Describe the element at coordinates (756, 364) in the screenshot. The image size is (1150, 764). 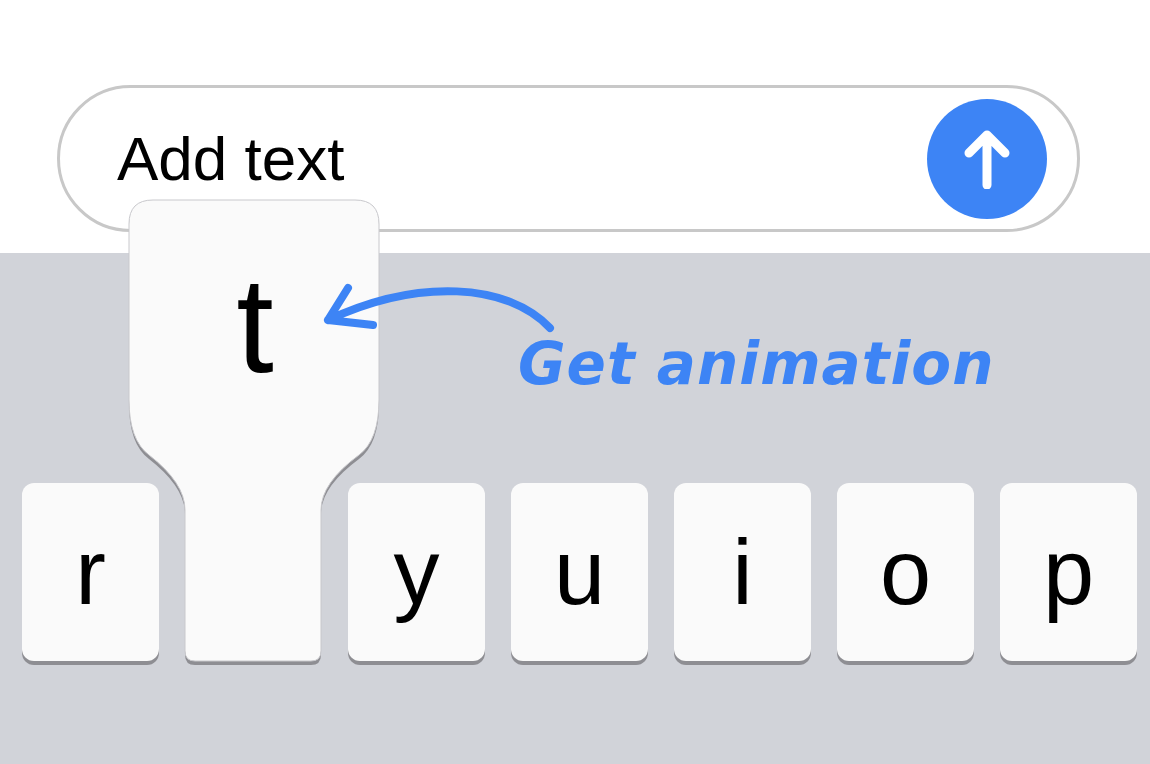
I see `annotation-text: Get animation` at that location.